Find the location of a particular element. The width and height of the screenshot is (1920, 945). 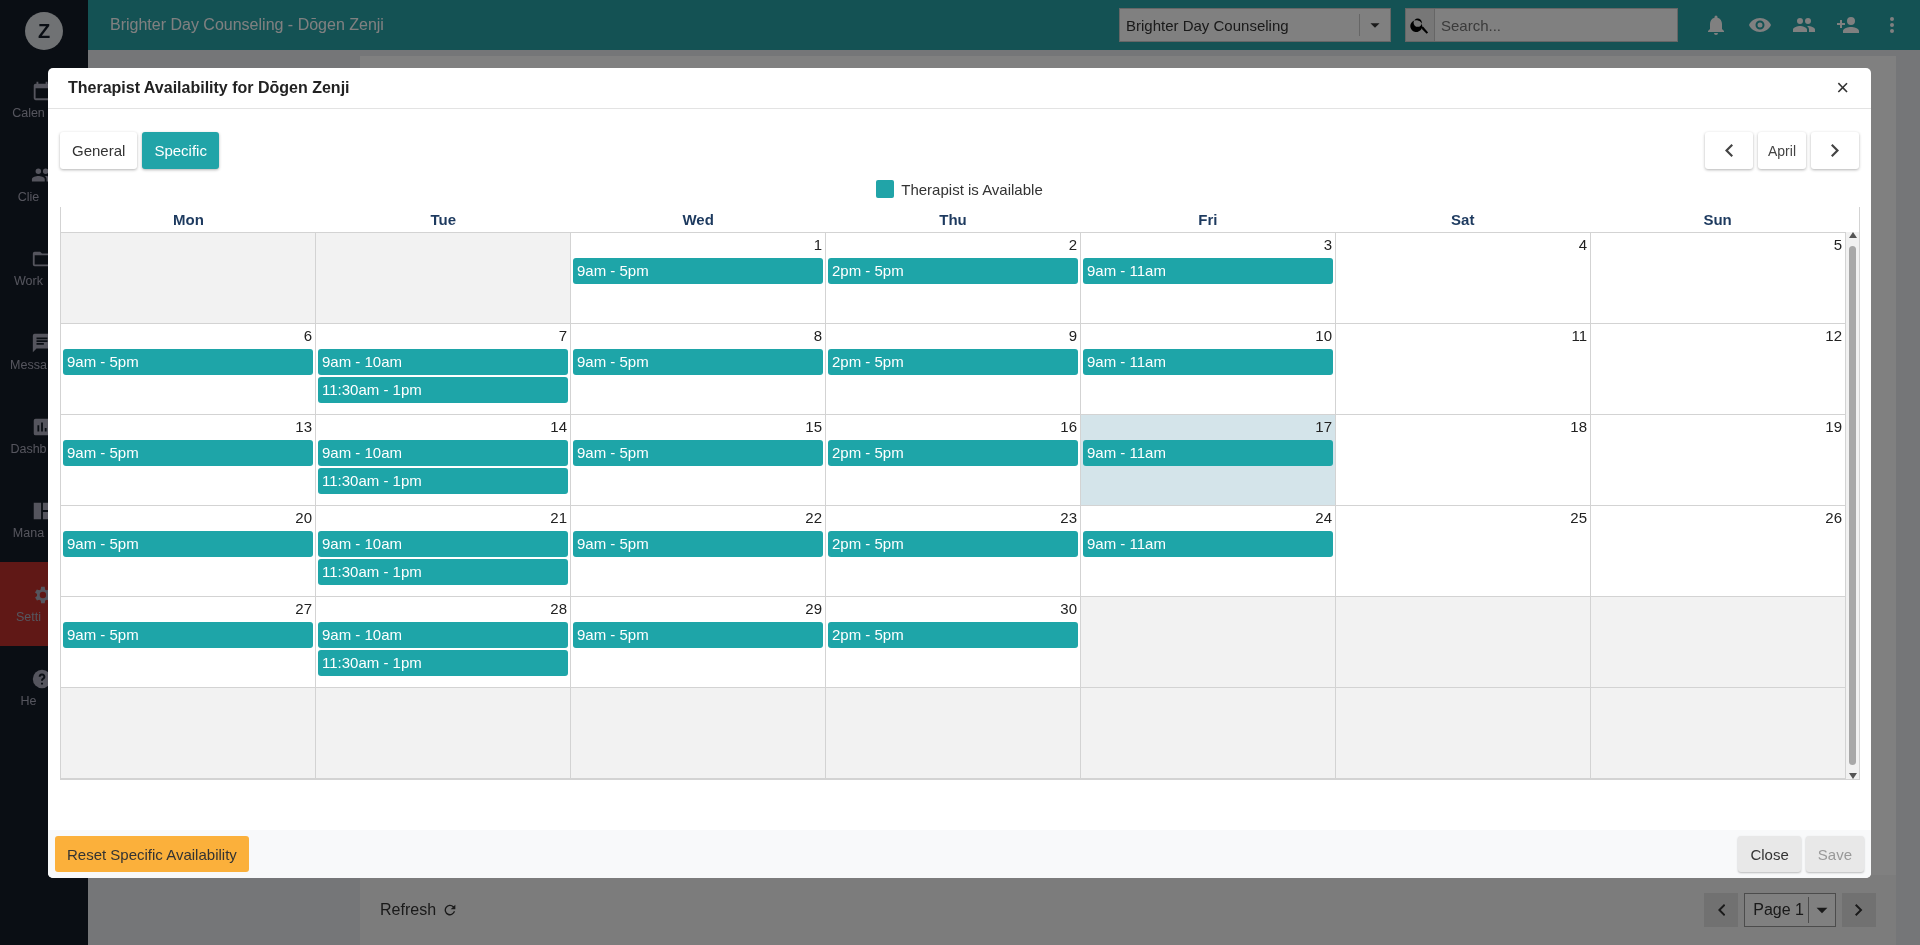

day-cell: 9 2pm - 5pm is located at coordinates (953, 369).